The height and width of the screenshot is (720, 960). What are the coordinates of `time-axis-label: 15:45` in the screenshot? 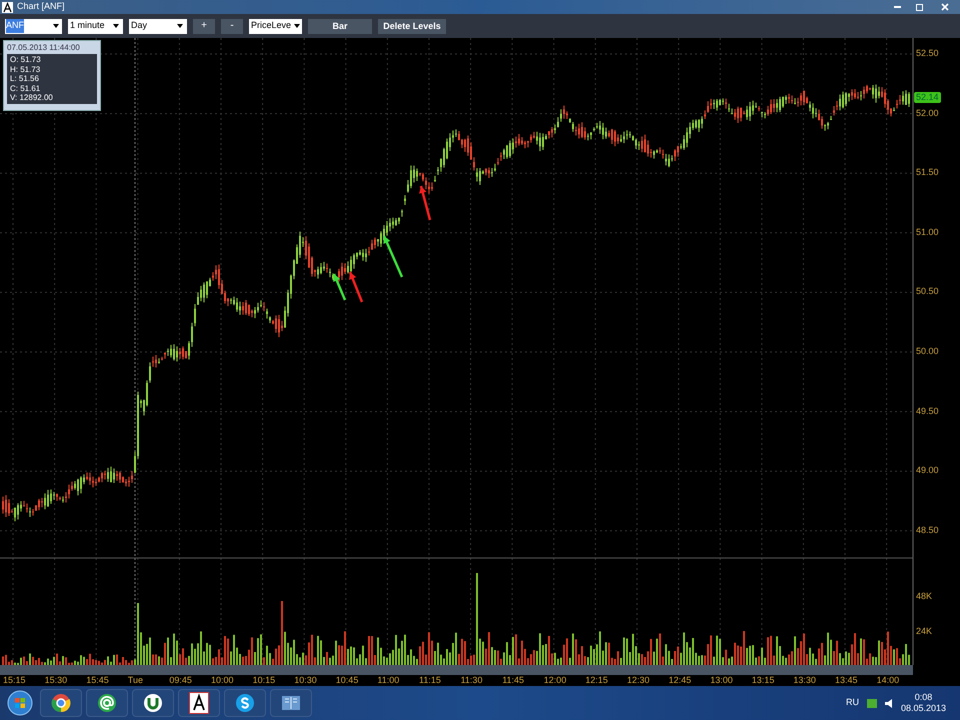 It's located at (97, 680).